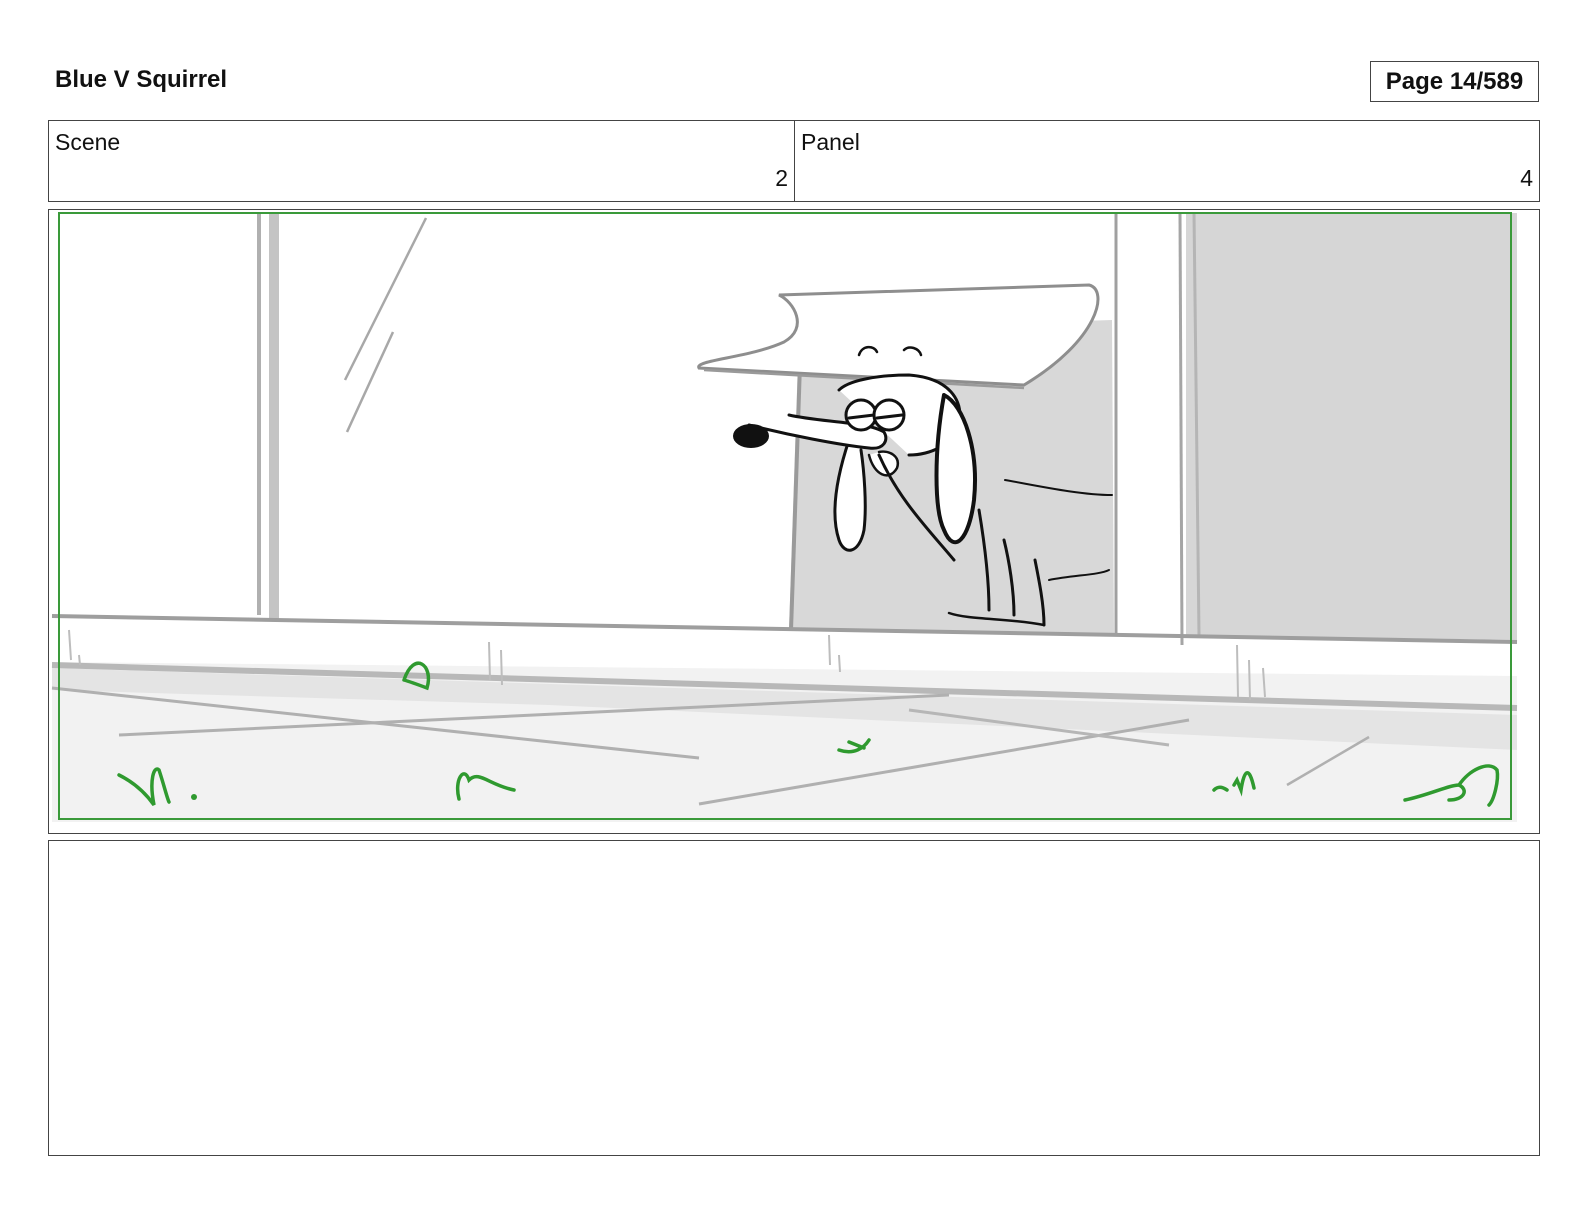  What do you see at coordinates (1414, 81) in the screenshot?
I see `page-label: Page` at bounding box center [1414, 81].